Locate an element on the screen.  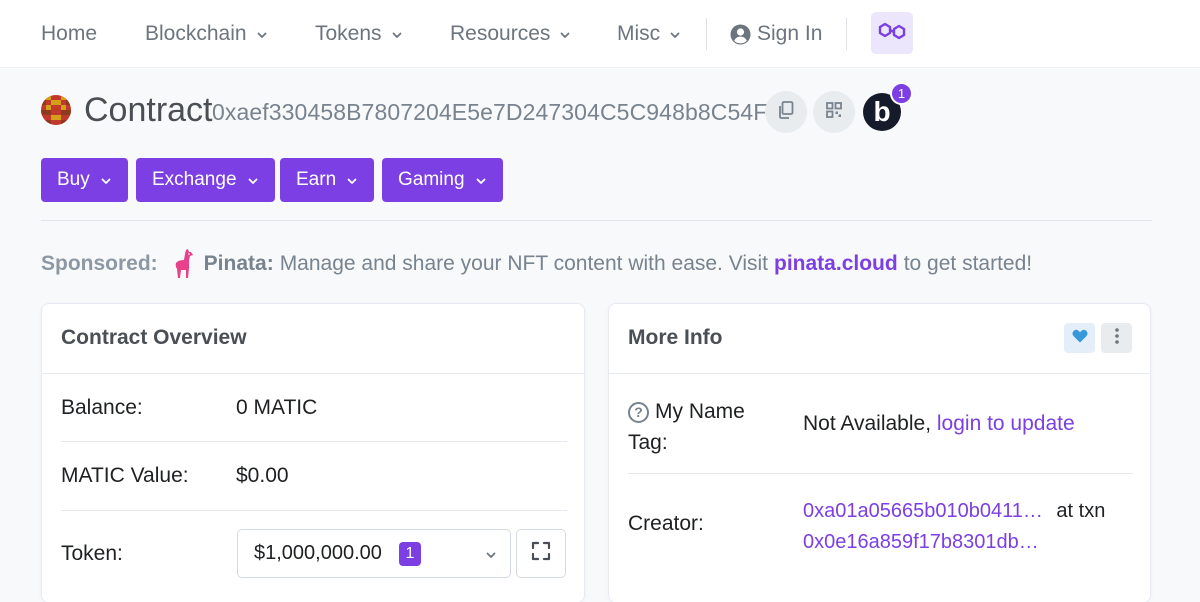
matic-value-value: $0.00 is located at coordinates (262, 475).